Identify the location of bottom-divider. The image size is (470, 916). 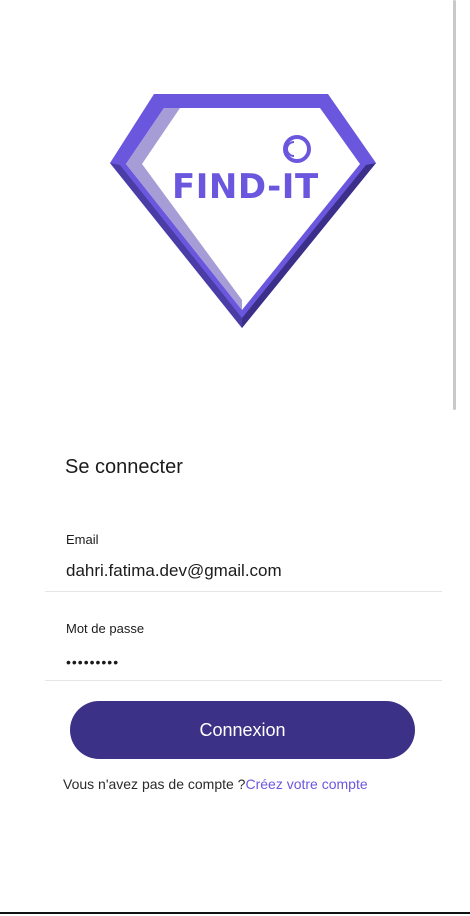
(235, 913).